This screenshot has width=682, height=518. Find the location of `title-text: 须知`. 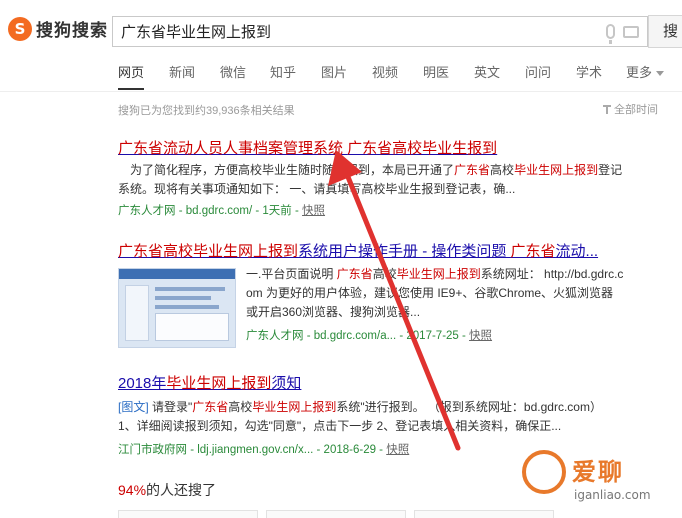

title-text: 须知 is located at coordinates (286, 383).